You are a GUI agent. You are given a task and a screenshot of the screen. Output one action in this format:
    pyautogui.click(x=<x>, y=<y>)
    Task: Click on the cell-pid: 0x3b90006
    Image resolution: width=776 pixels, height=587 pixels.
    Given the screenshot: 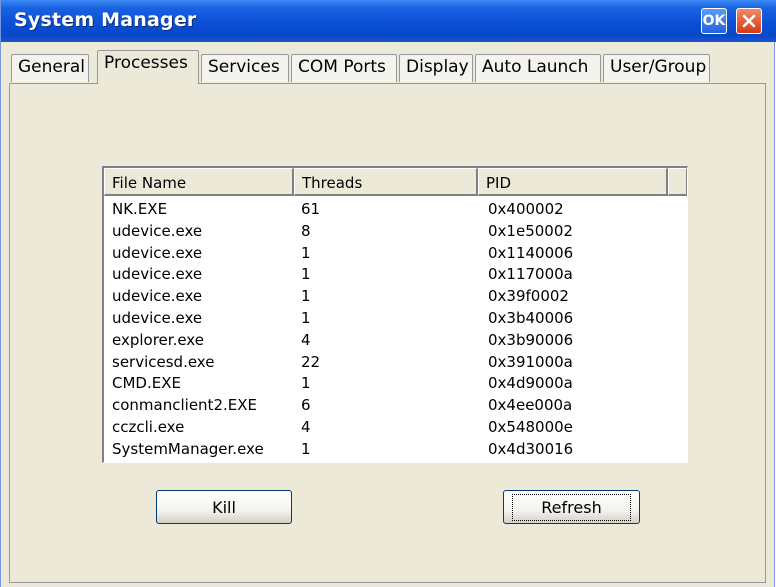 What is the action you would take?
    pyautogui.click(x=531, y=339)
    